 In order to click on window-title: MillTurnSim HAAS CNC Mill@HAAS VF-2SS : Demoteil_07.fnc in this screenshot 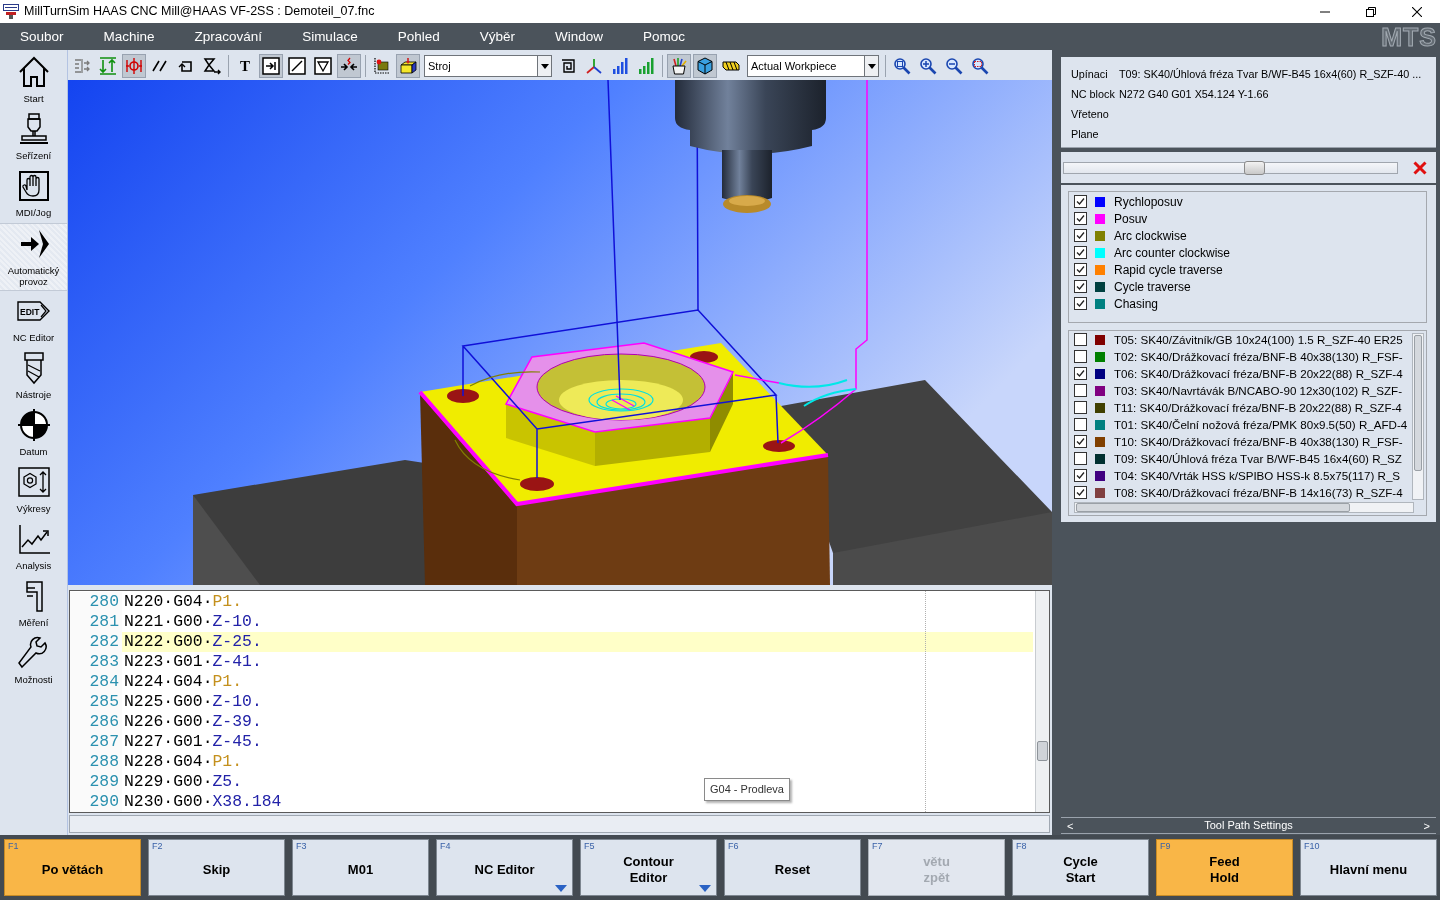, I will do `click(199, 12)`.